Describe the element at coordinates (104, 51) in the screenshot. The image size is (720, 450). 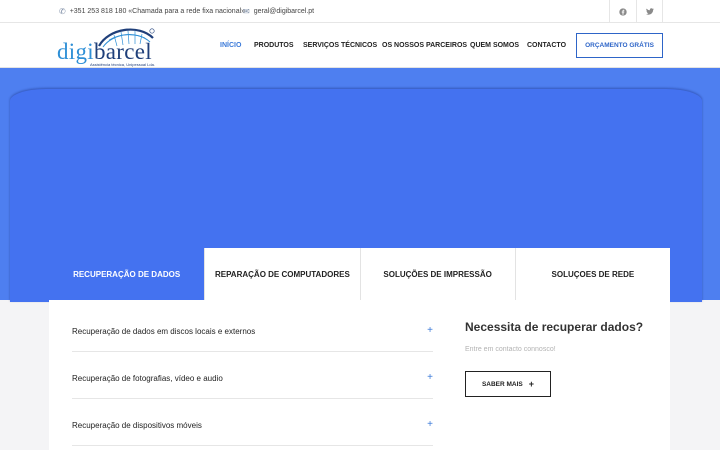
I see `logo-wordmark: digibarcel` at that location.